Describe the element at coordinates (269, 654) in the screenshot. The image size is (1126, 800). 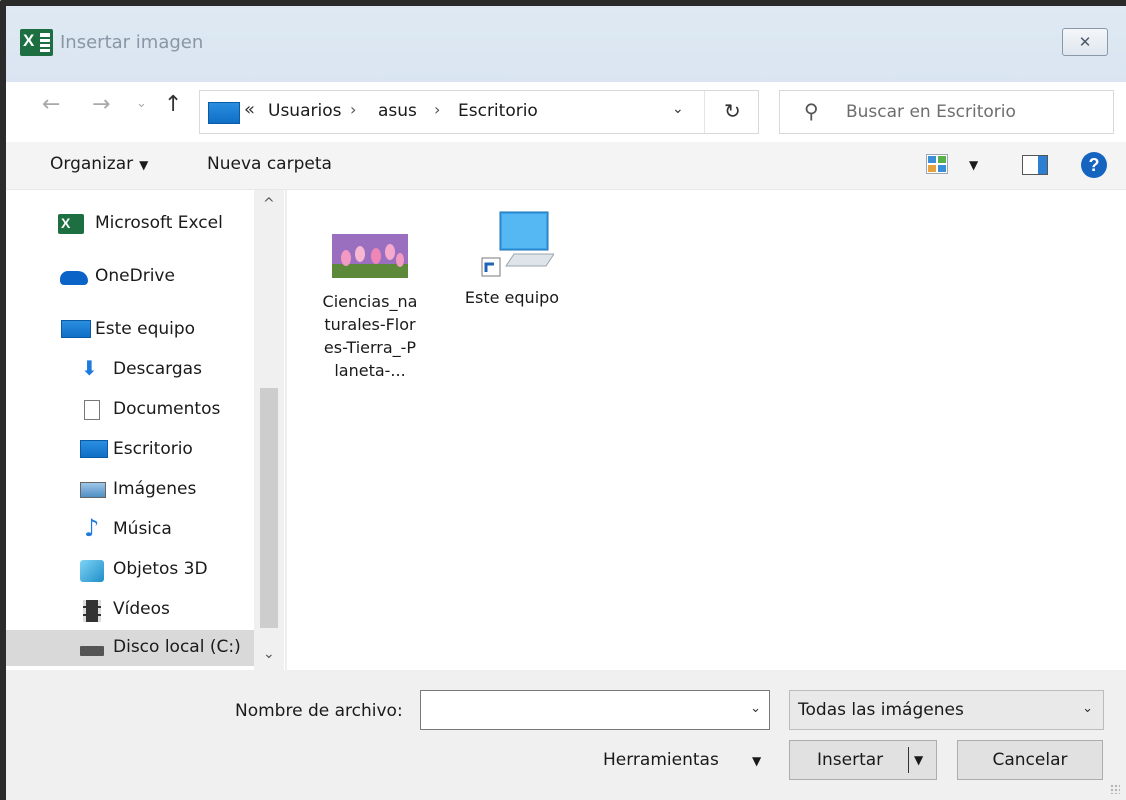
I see `scroll-down-button: ⌄` at that location.